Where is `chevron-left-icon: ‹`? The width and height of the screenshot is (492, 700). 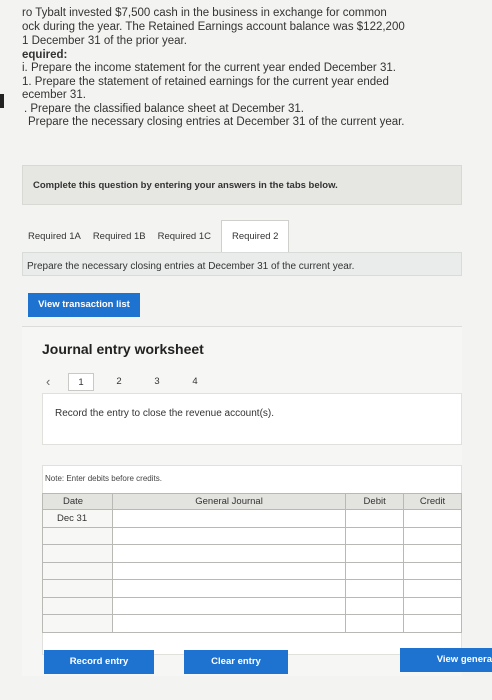 chevron-left-icon: ‹ is located at coordinates (57, 382).